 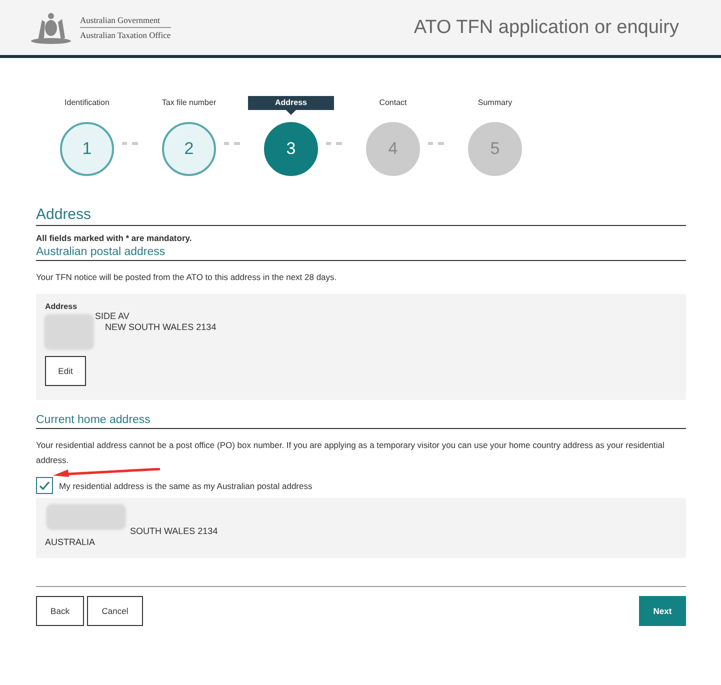 What do you see at coordinates (187, 277) in the screenshot?
I see `postal-note: Your TFN notice will be posted from the ATO to this address in the next 28 days.` at bounding box center [187, 277].